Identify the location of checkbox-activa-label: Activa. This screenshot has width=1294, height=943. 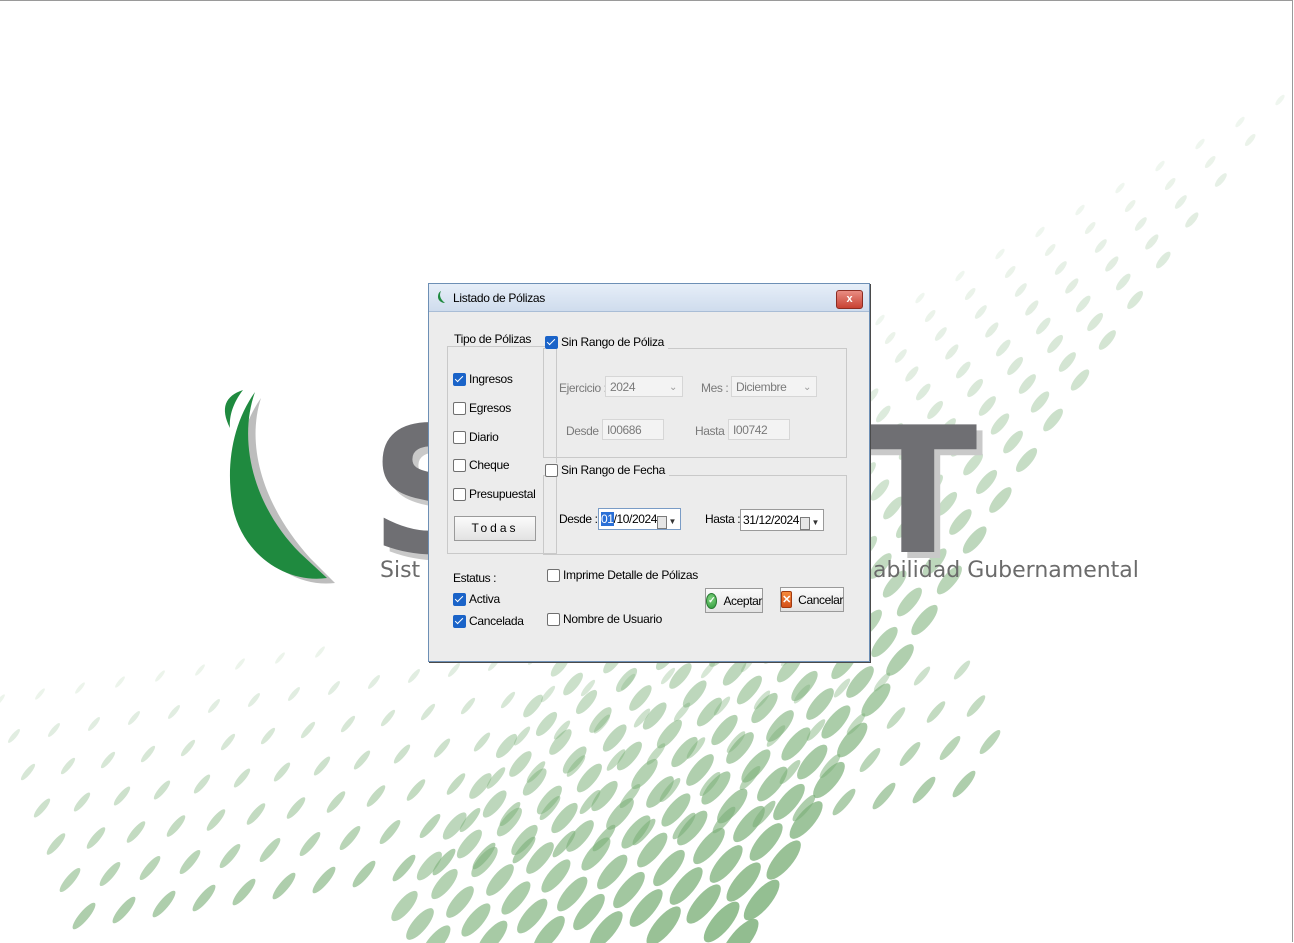
(484, 599).